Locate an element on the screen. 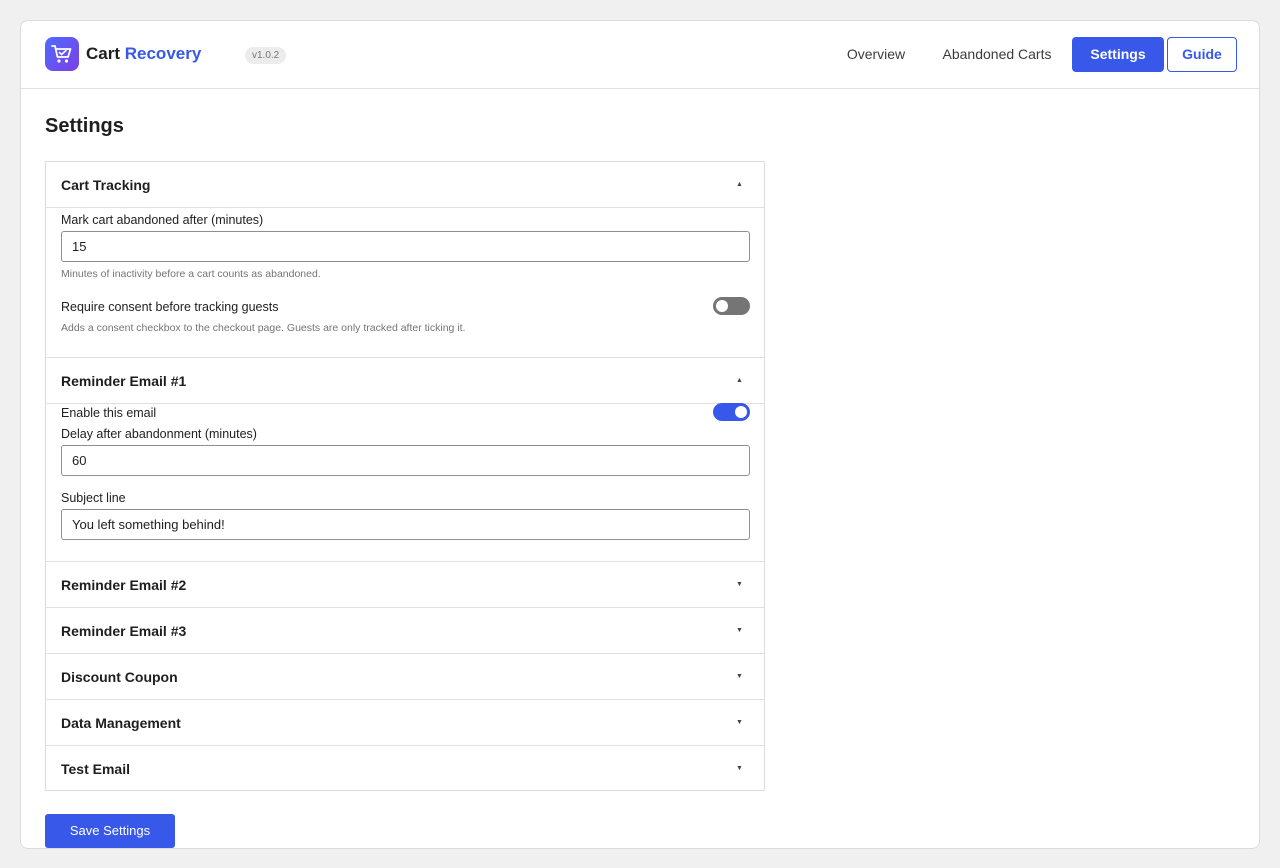 The image size is (1280, 868). section-header-discount-coupon: Discount Coupon ▼ is located at coordinates (405, 677).